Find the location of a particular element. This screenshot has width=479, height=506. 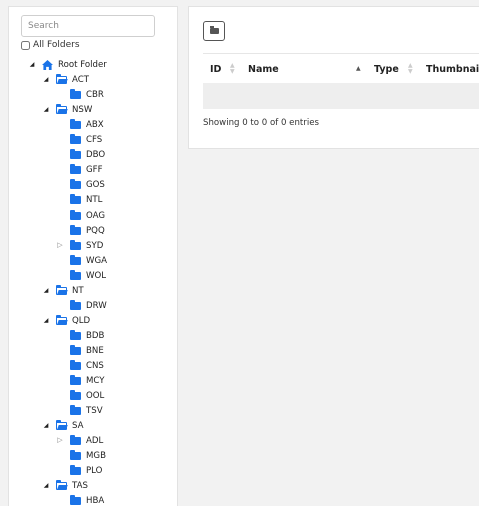

tree-node-gos: GOS is located at coordinates (87, 184).